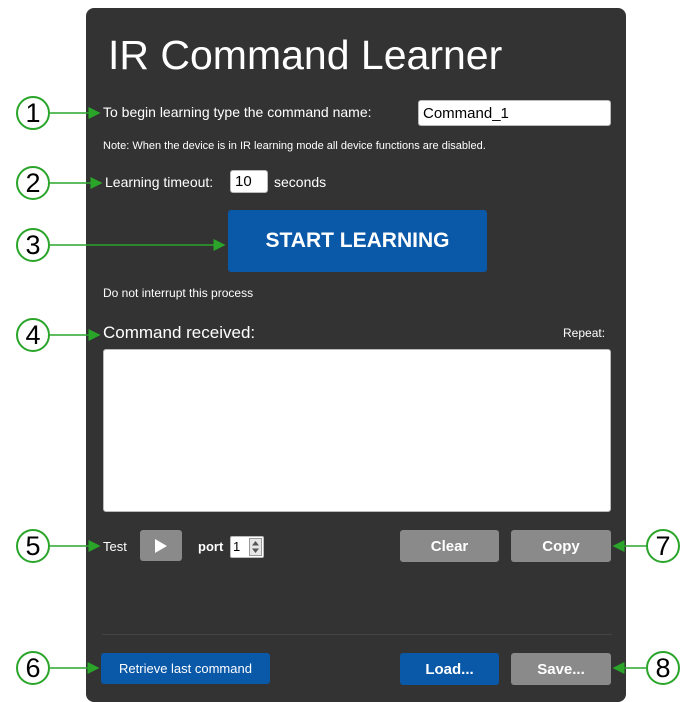 Image resolution: width=681 pixels, height=702 pixels. Describe the element at coordinates (33, 113) in the screenshot. I see `callout-1: 1` at that location.